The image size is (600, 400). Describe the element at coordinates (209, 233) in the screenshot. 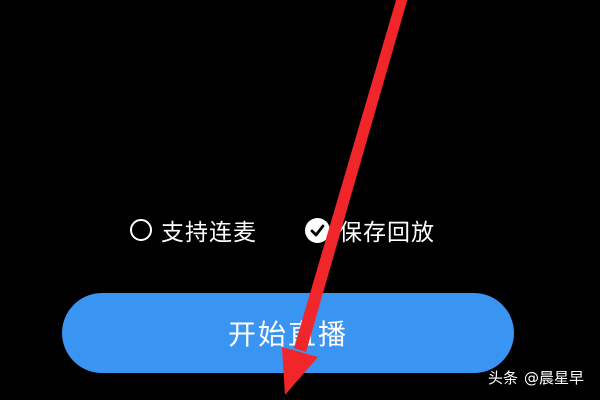

I see `link-mic-label: 支持连麦` at that location.